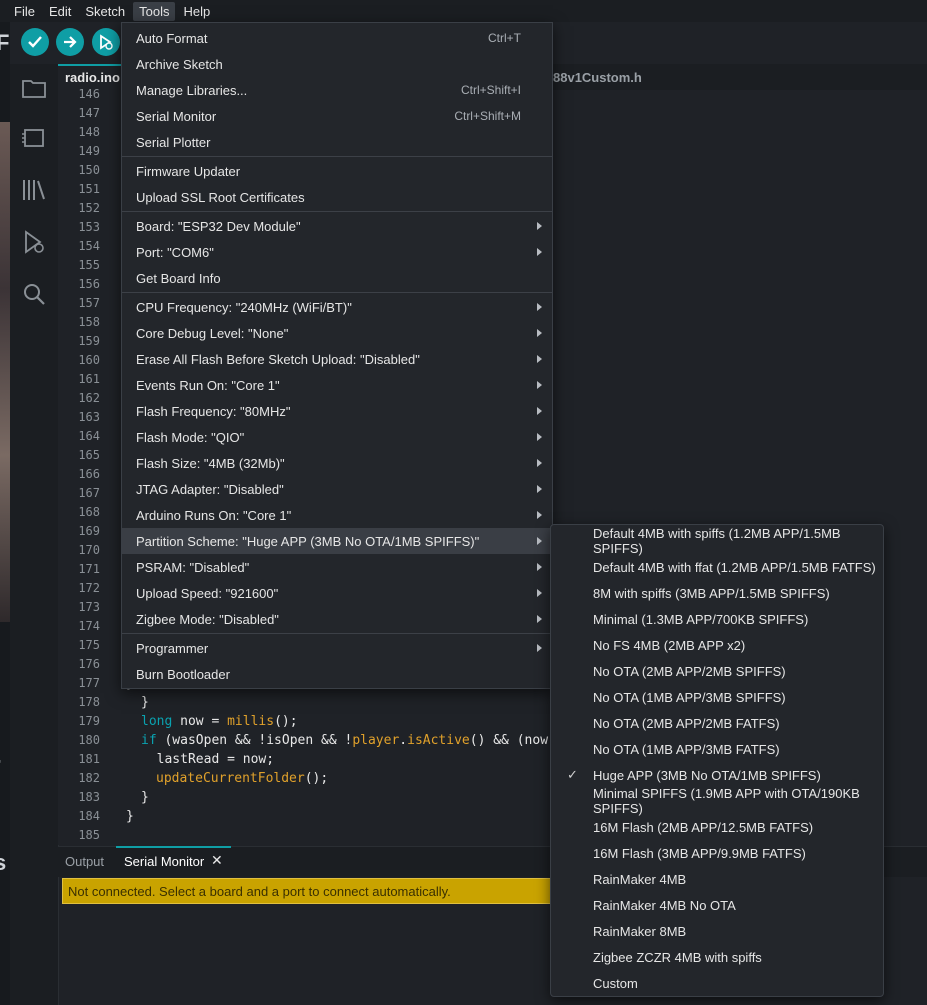  I want to click on menu-item-label: Firmware Updater, so click(188, 171).